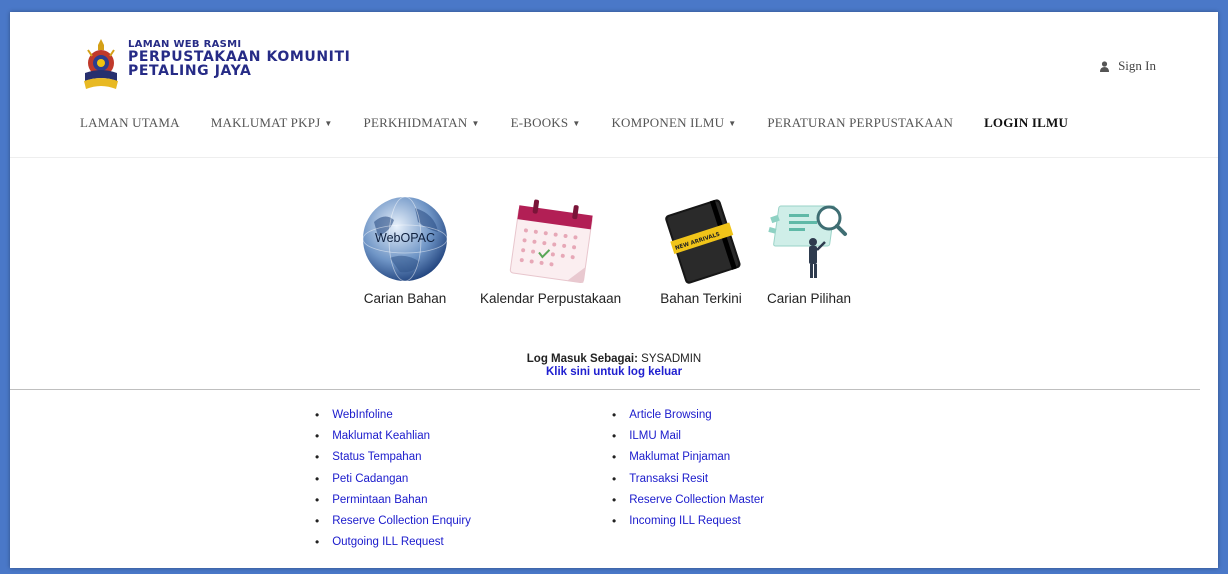 The width and height of the screenshot is (1228, 574). What do you see at coordinates (393, 457) in the screenshot?
I see `link-status-tempahan: Status Tempahan` at bounding box center [393, 457].